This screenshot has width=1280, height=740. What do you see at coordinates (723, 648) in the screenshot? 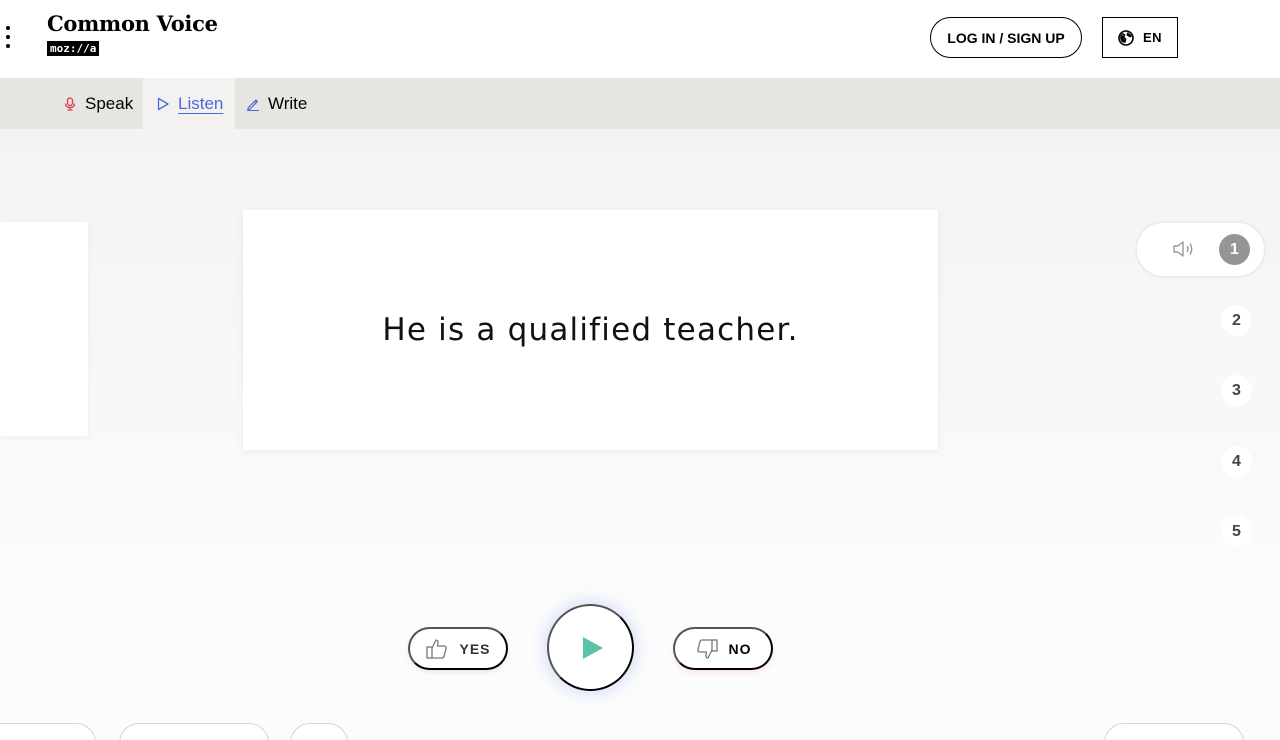
I see `no-button: NO` at bounding box center [723, 648].